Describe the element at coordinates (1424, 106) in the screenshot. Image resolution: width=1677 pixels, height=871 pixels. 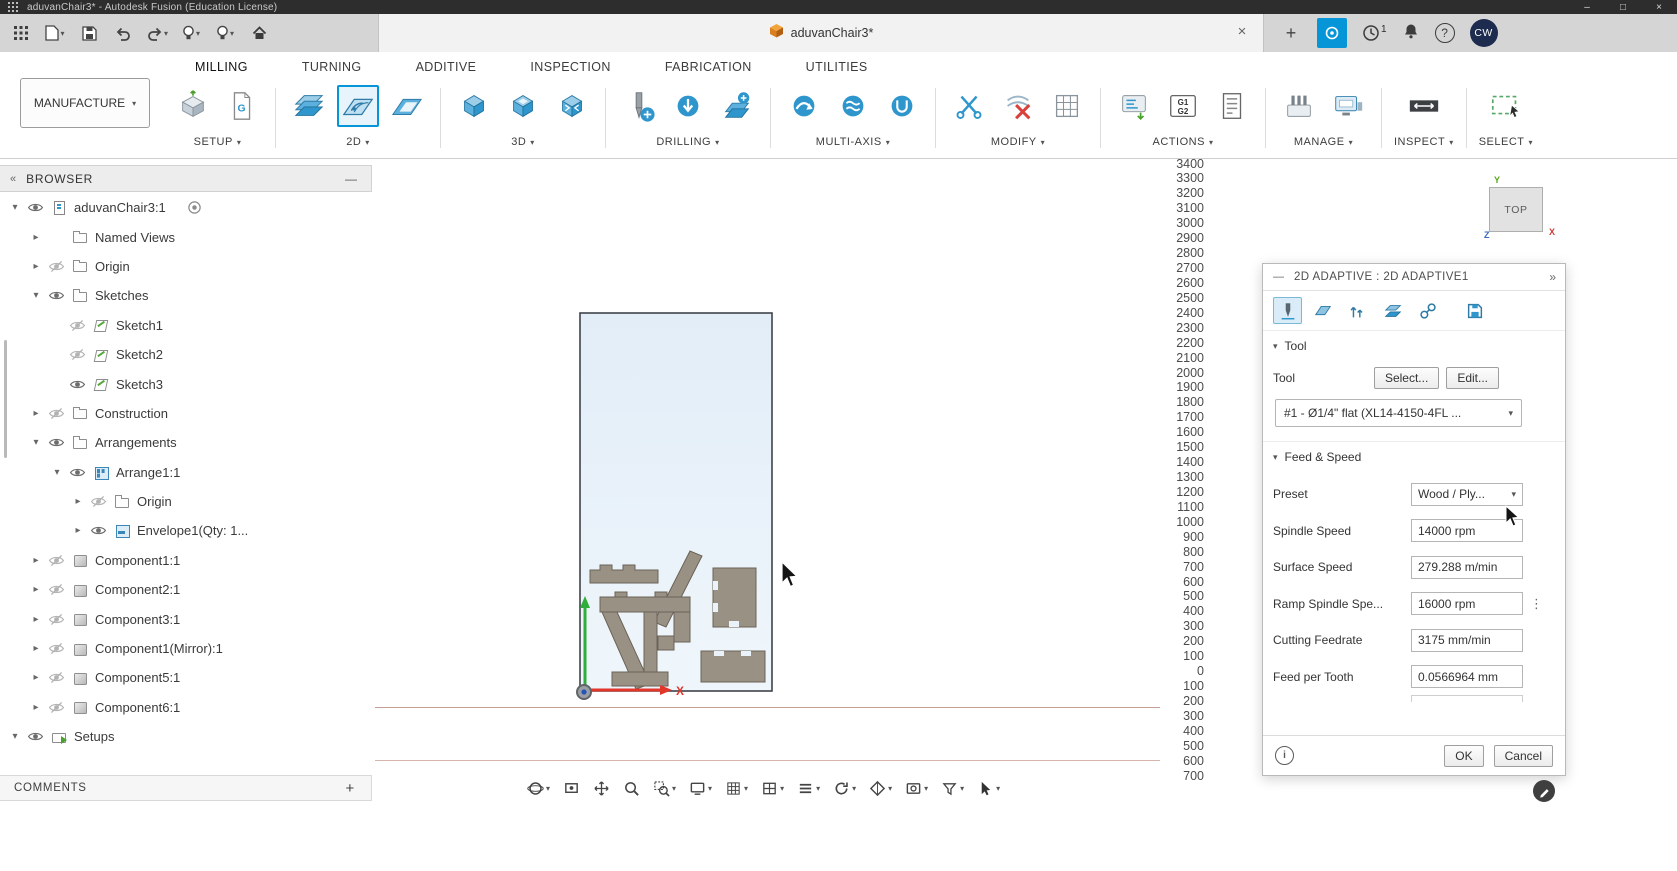
I see `measure-icon` at that location.